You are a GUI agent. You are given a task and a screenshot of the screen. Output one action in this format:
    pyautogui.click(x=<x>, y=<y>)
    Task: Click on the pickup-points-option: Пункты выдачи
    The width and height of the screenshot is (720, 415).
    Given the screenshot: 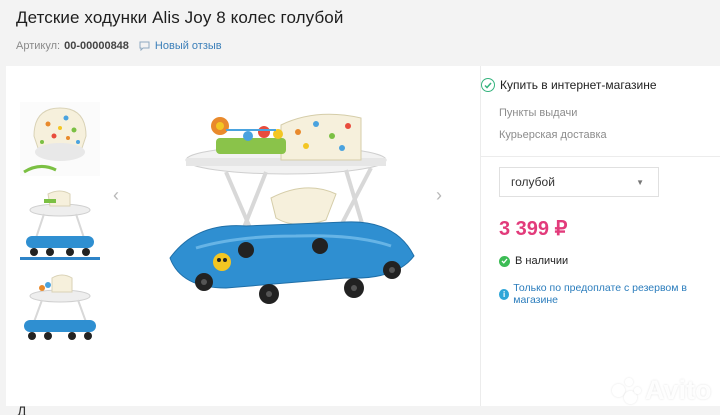 What is the action you would take?
    pyautogui.click(x=538, y=113)
    